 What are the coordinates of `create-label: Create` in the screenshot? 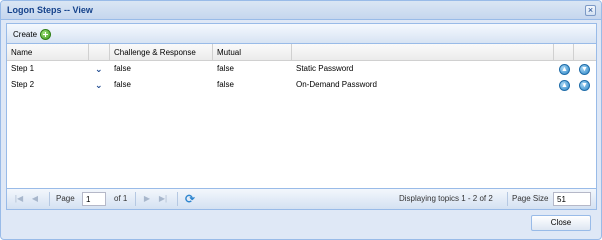 It's located at (25, 34).